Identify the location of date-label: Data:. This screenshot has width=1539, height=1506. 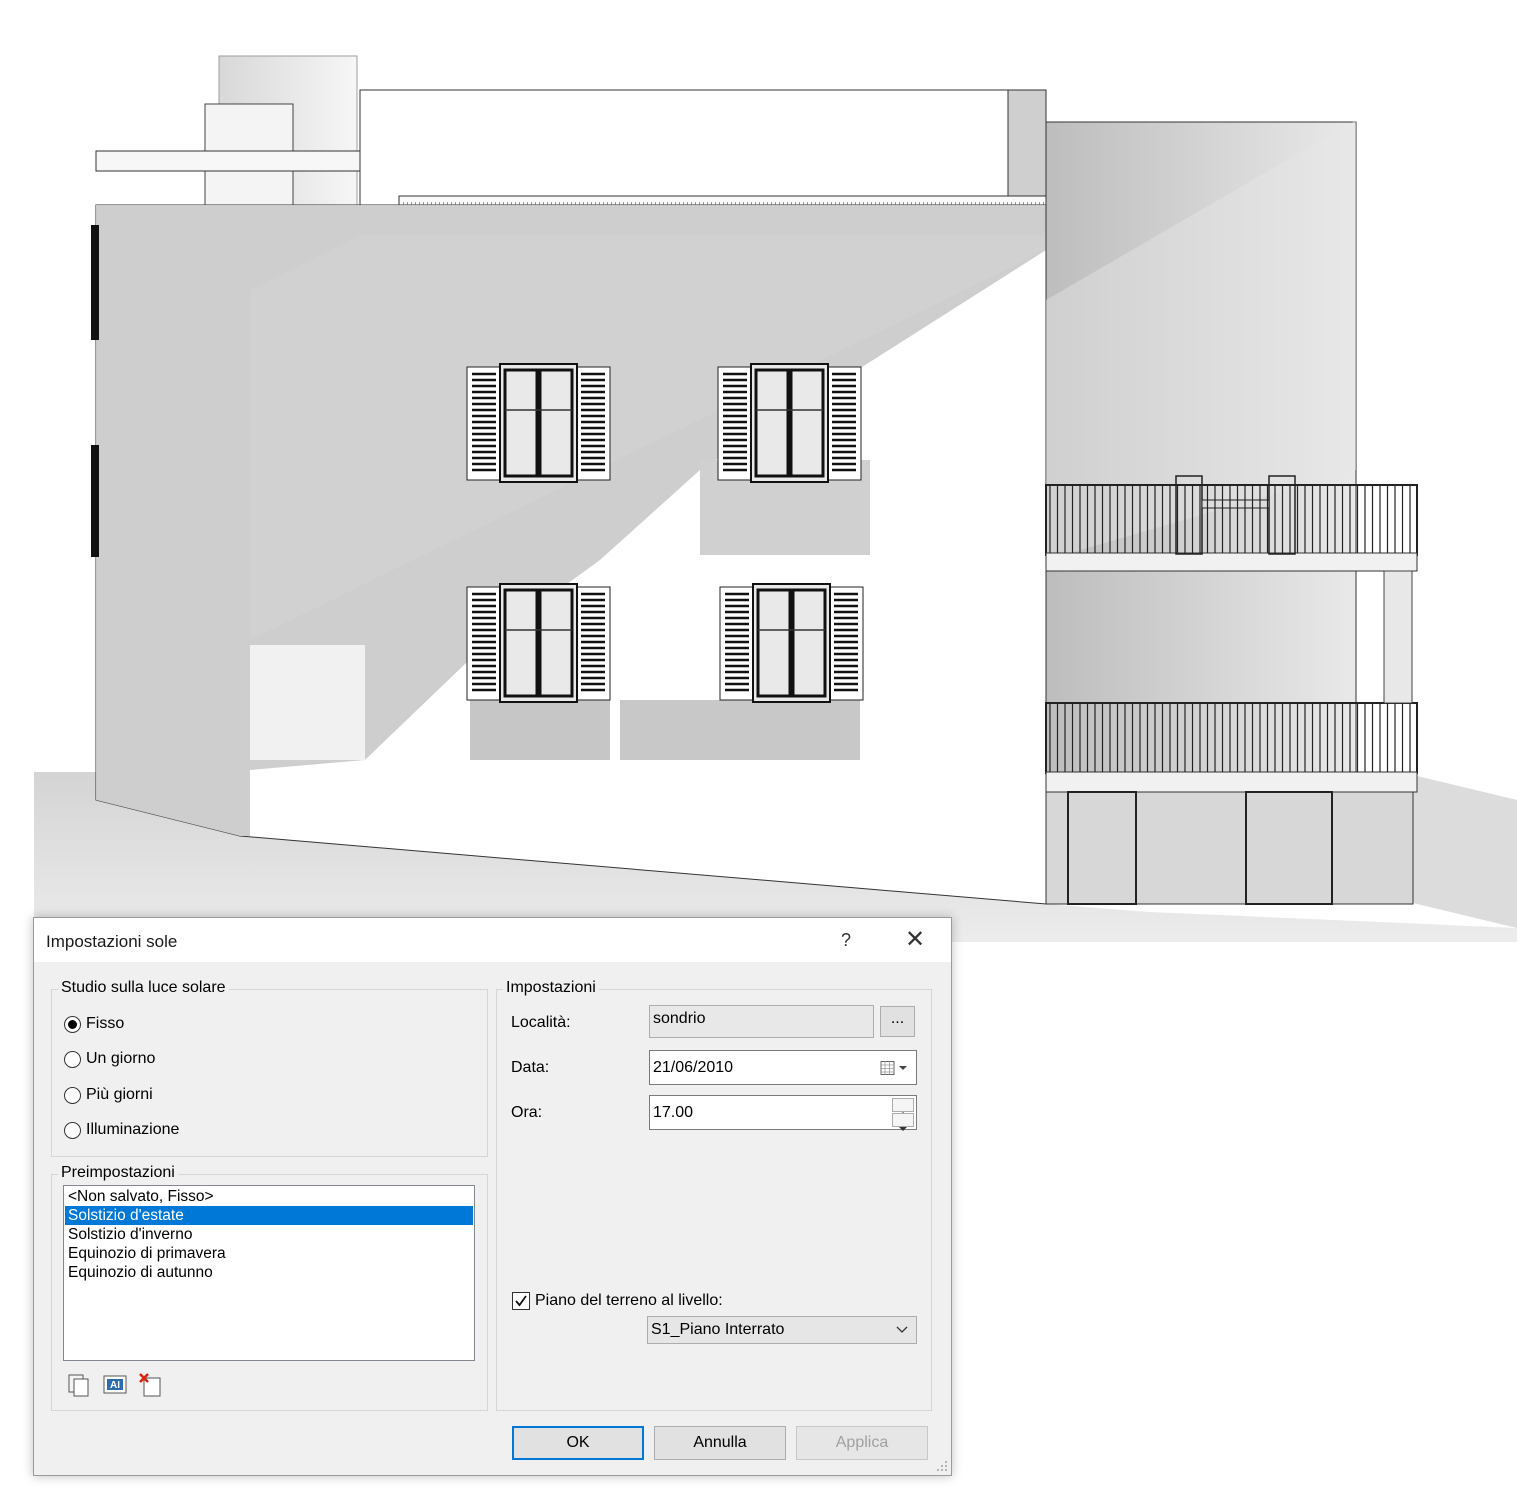
(530, 1067).